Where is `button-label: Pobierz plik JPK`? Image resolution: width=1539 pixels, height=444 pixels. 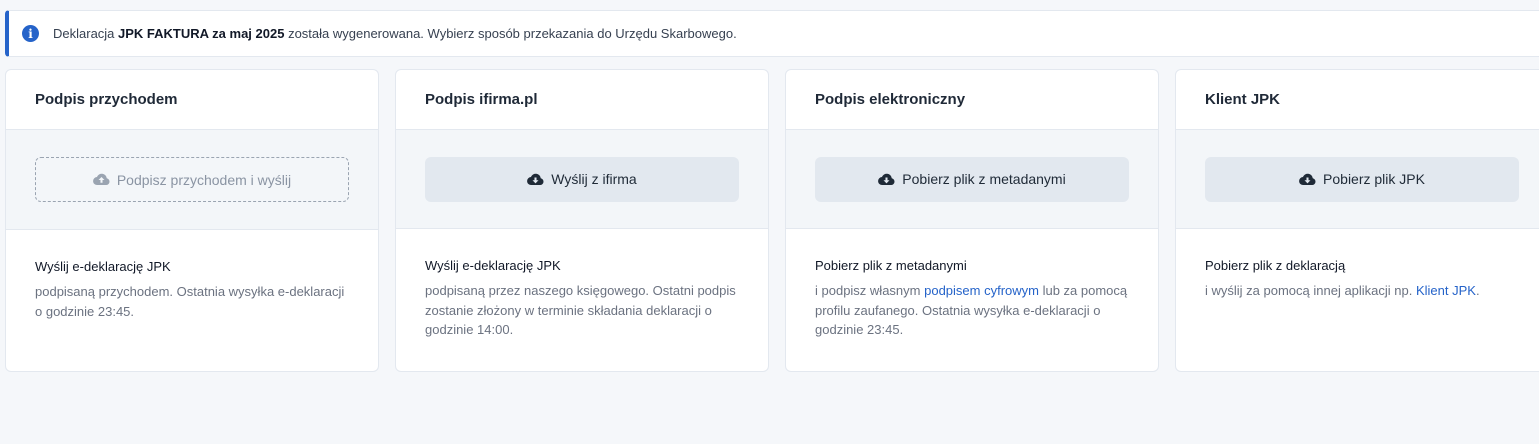
button-label: Pobierz plik JPK is located at coordinates (1374, 179).